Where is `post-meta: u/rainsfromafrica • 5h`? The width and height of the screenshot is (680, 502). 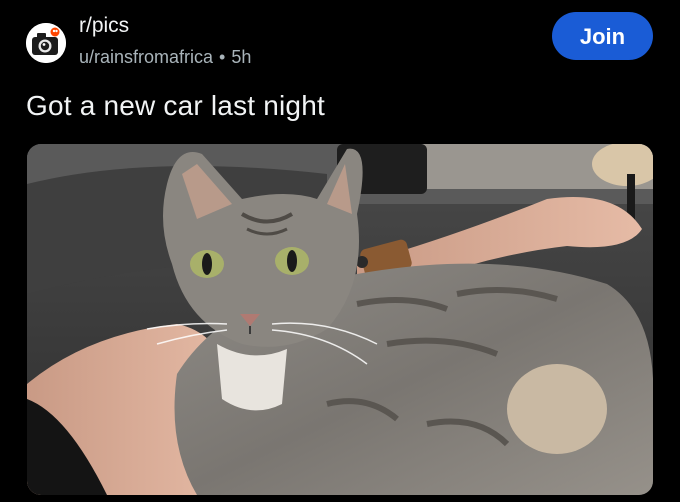 post-meta: u/rainsfromafrica • 5h is located at coordinates (165, 57).